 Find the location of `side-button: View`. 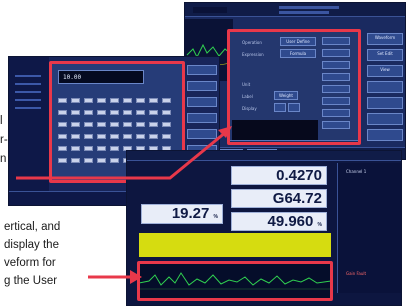

side-button: View is located at coordinates (385, 71).